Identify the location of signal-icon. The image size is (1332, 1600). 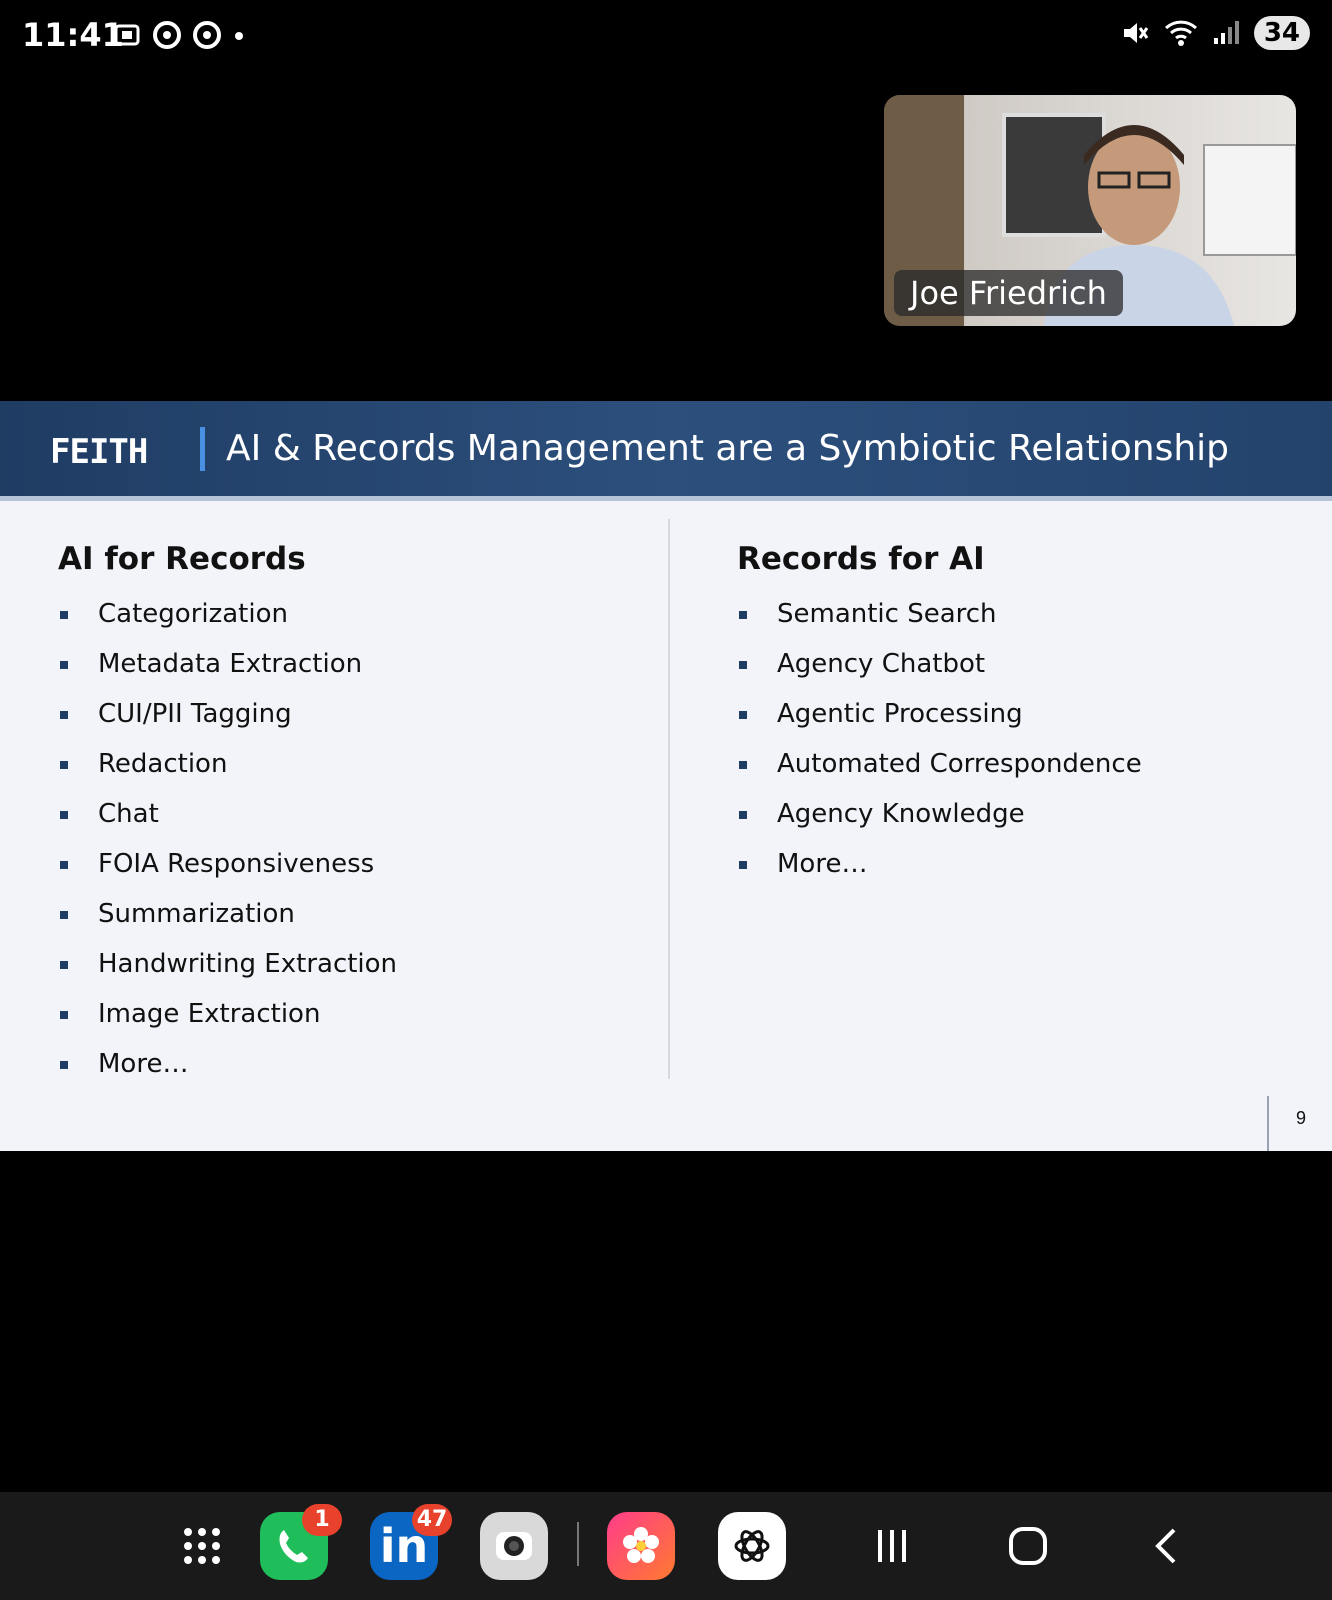
(1226, 32).